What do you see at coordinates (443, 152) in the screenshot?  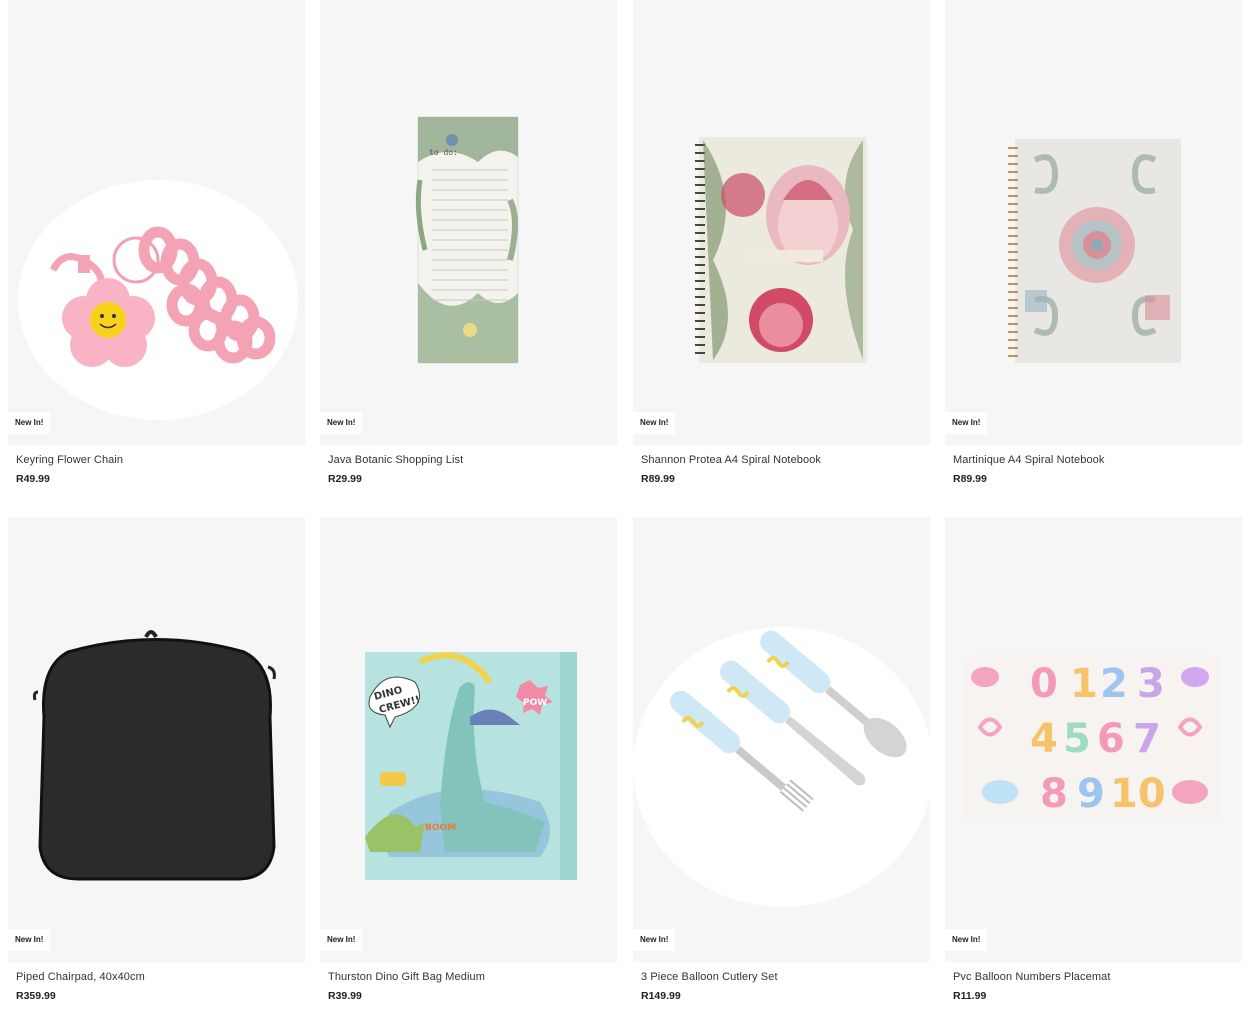 I see `to-do-text: to do:` at bounding box center [443, 152].